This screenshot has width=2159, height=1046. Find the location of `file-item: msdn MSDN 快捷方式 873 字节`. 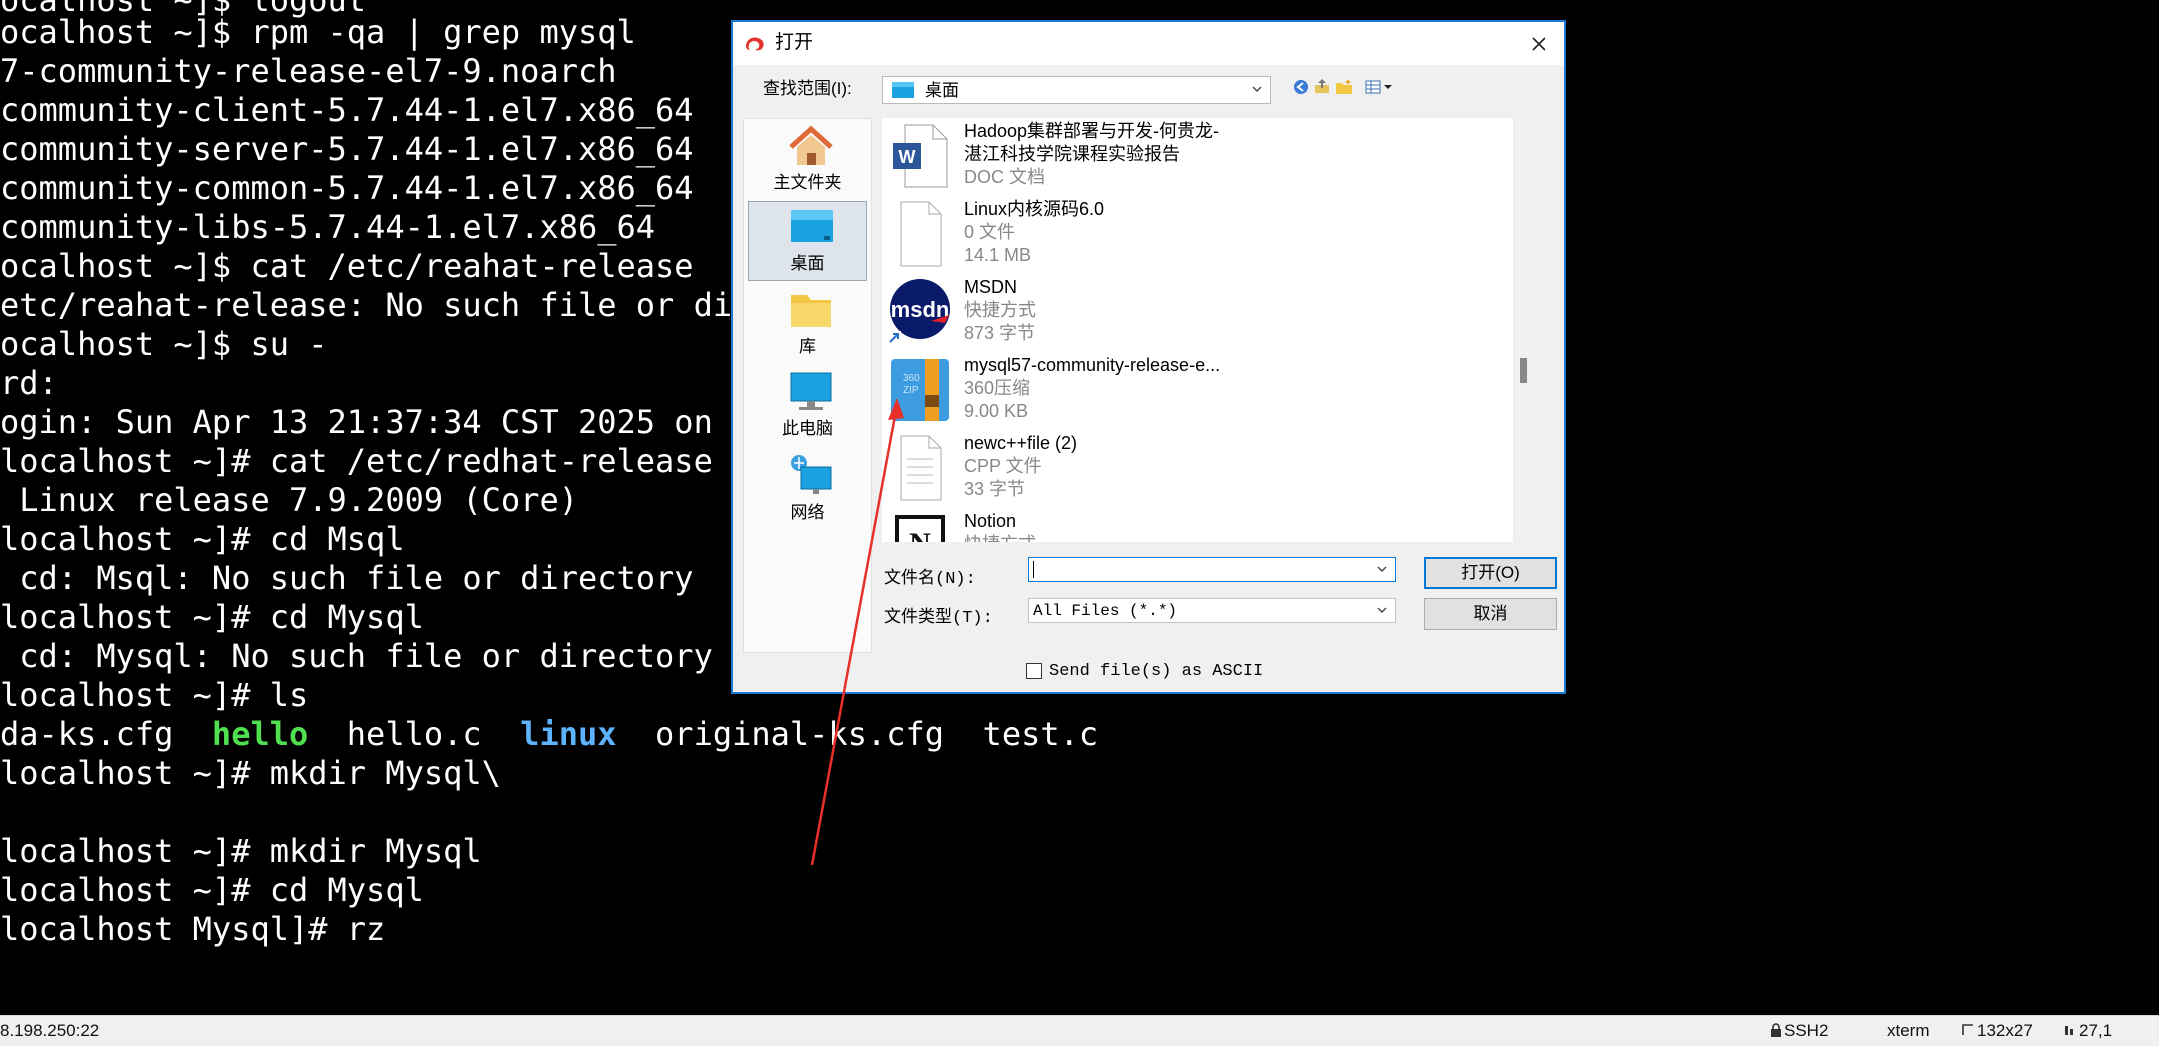

file-item: msdn MSDN 快捷方式 873 字节 is located at coordinates (1182, 313).